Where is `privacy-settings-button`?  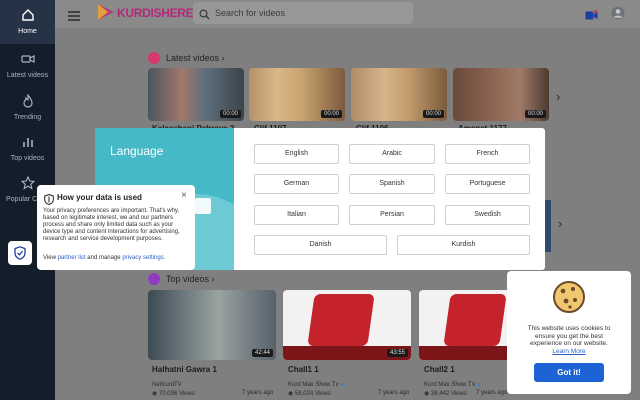
privacy-settings-button is located at coordinates (20, 253).